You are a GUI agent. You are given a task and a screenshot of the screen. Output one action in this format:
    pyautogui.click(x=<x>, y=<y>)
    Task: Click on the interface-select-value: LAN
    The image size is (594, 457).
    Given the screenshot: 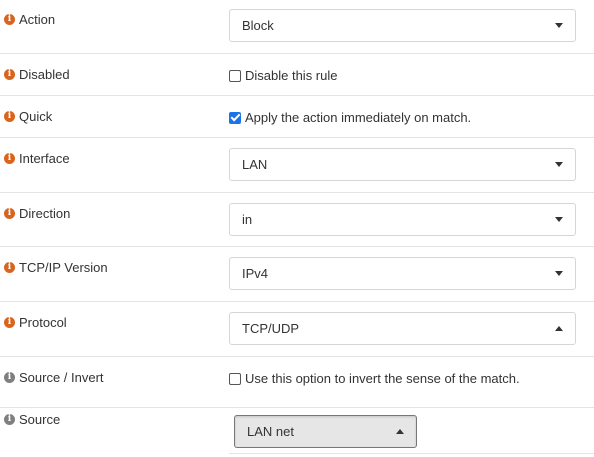 What is the action you would take?
    pyautogui.click(x=255, y=164)
    